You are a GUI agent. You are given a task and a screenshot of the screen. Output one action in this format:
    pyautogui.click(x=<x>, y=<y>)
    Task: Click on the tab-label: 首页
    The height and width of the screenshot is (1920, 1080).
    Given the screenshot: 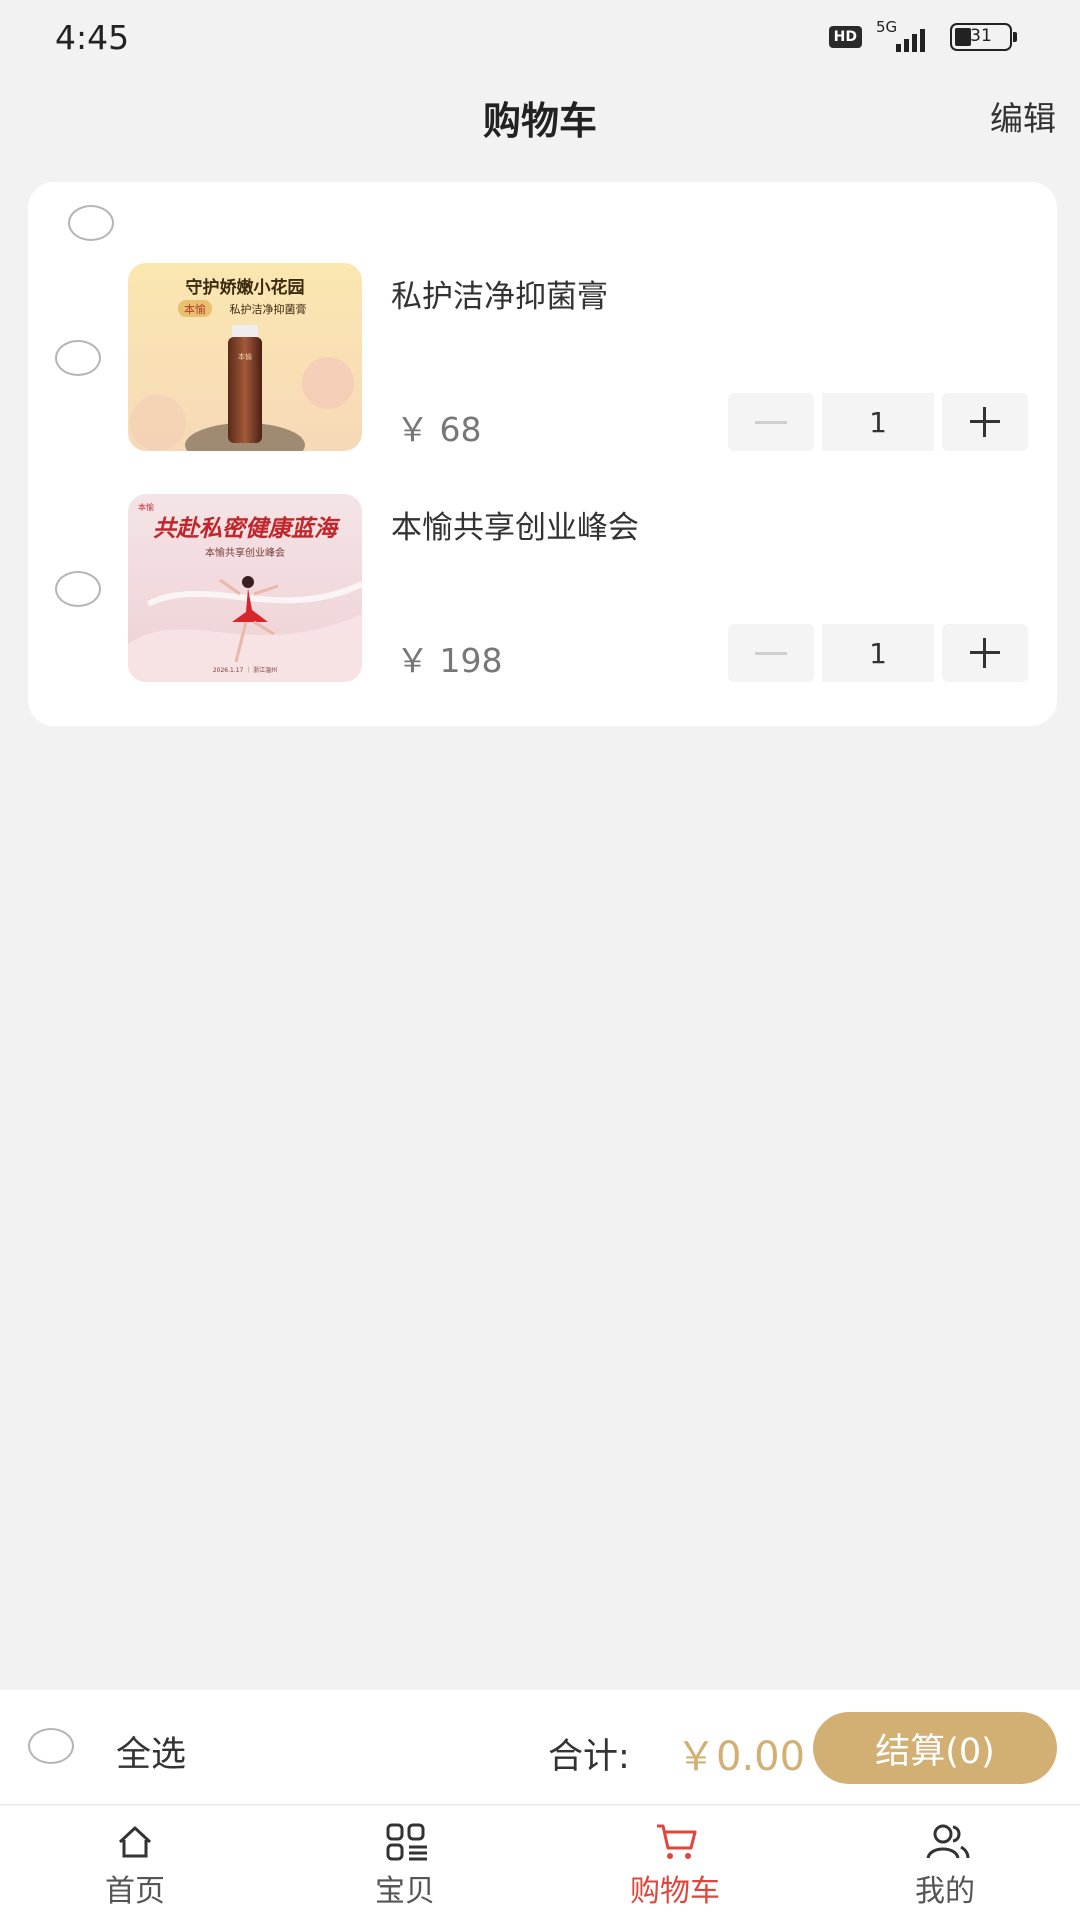 What is the action you would take?
    pyautogui.click(x=135, y=1891)
    